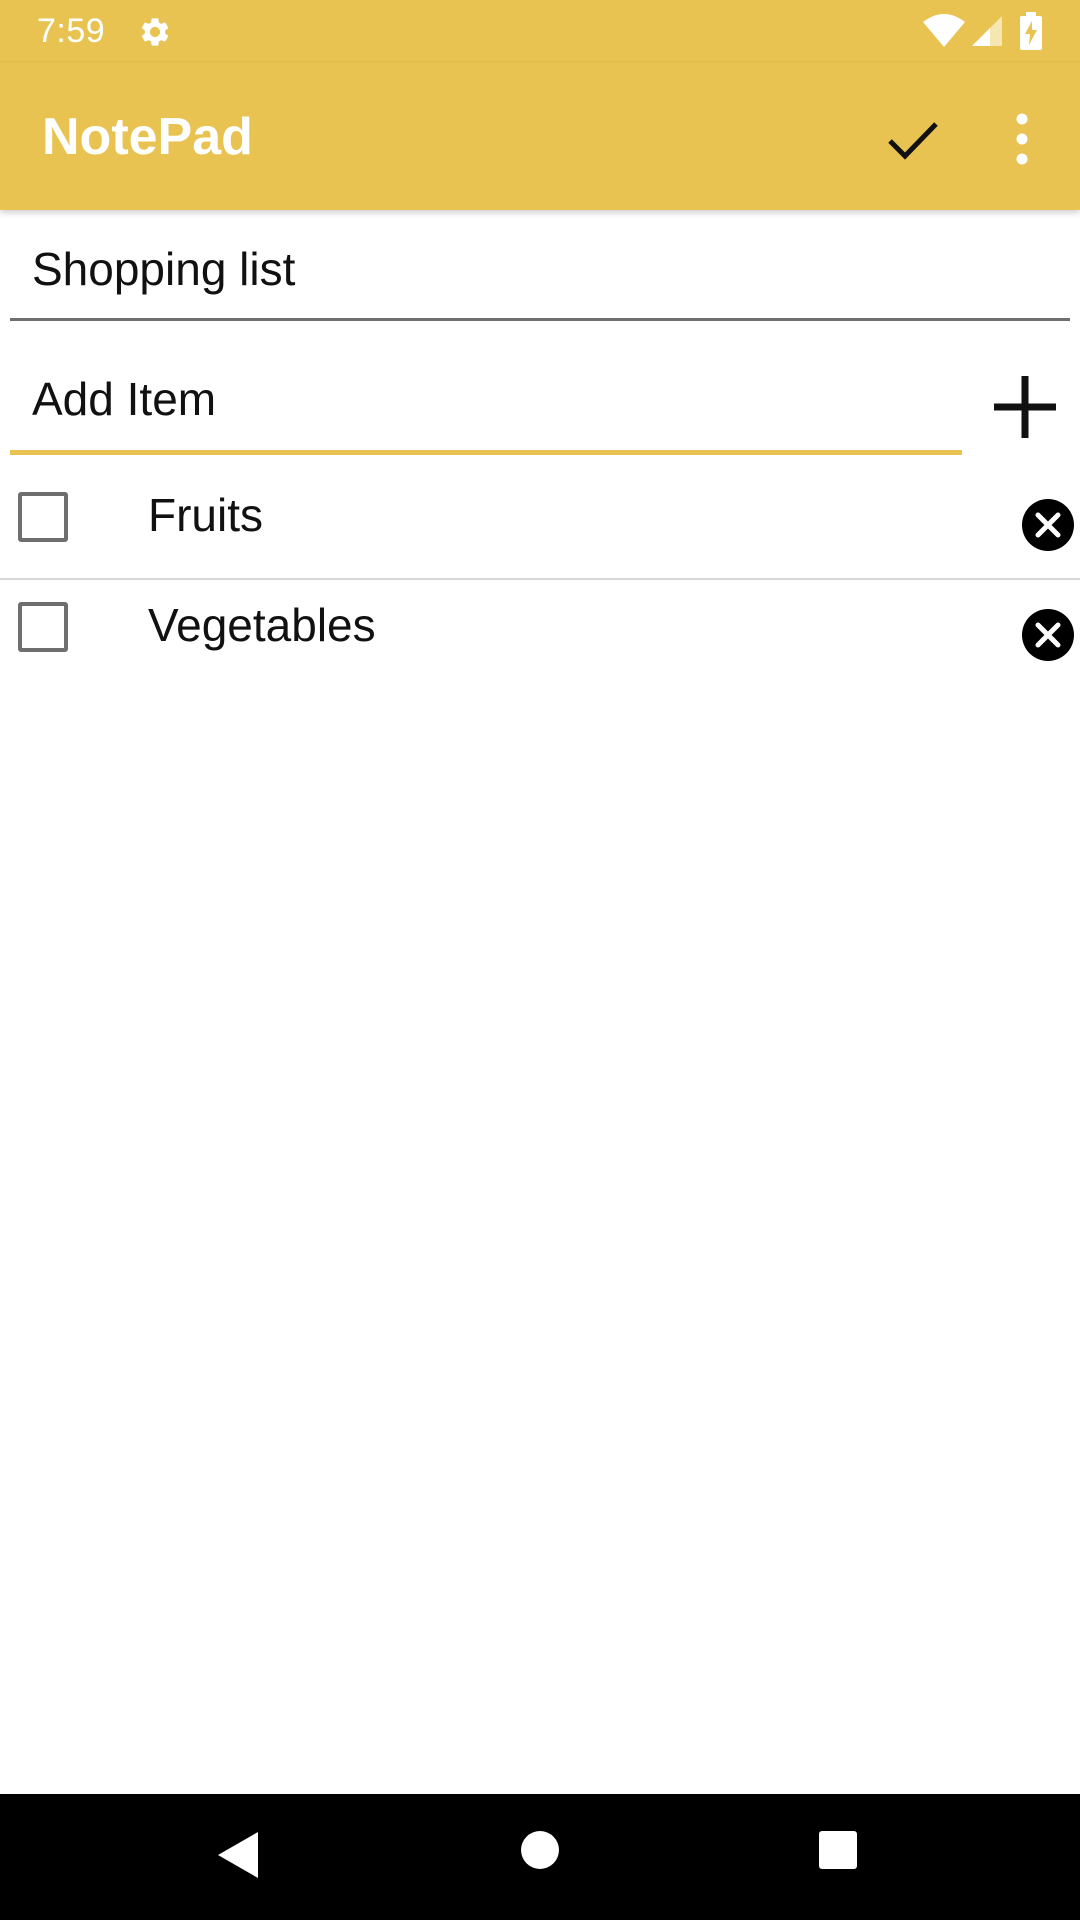 This screenshot has width=1080, height=1920. Describe the element at coordinates (124, 399) in the screenshot. I see `add-item-placeholder: Add Item` at that location.